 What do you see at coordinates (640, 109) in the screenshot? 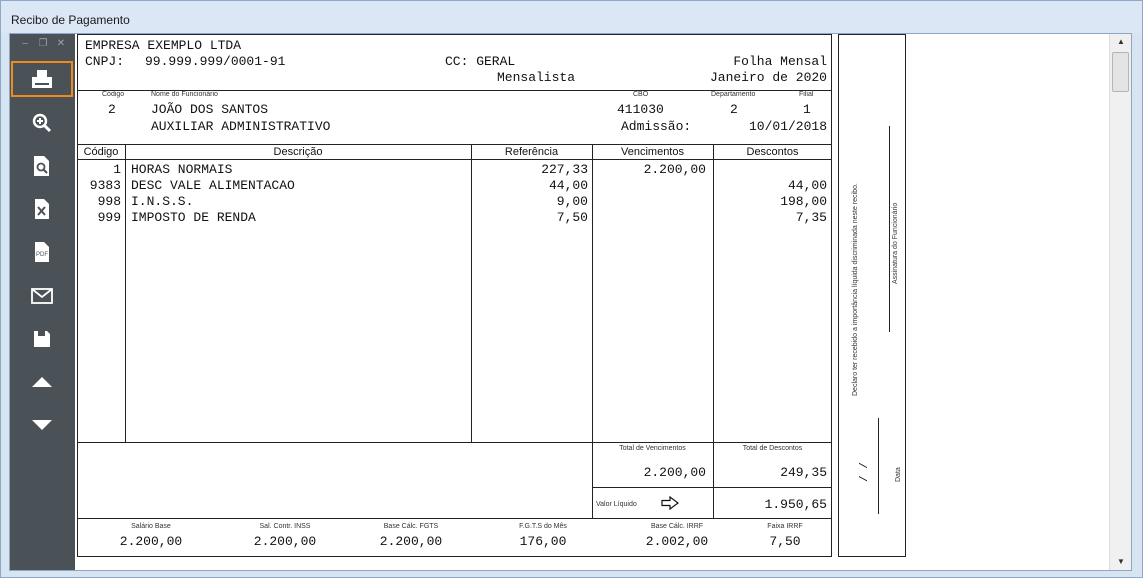
I see `employee-cbo: 411030` at bounding box center [640, 109].